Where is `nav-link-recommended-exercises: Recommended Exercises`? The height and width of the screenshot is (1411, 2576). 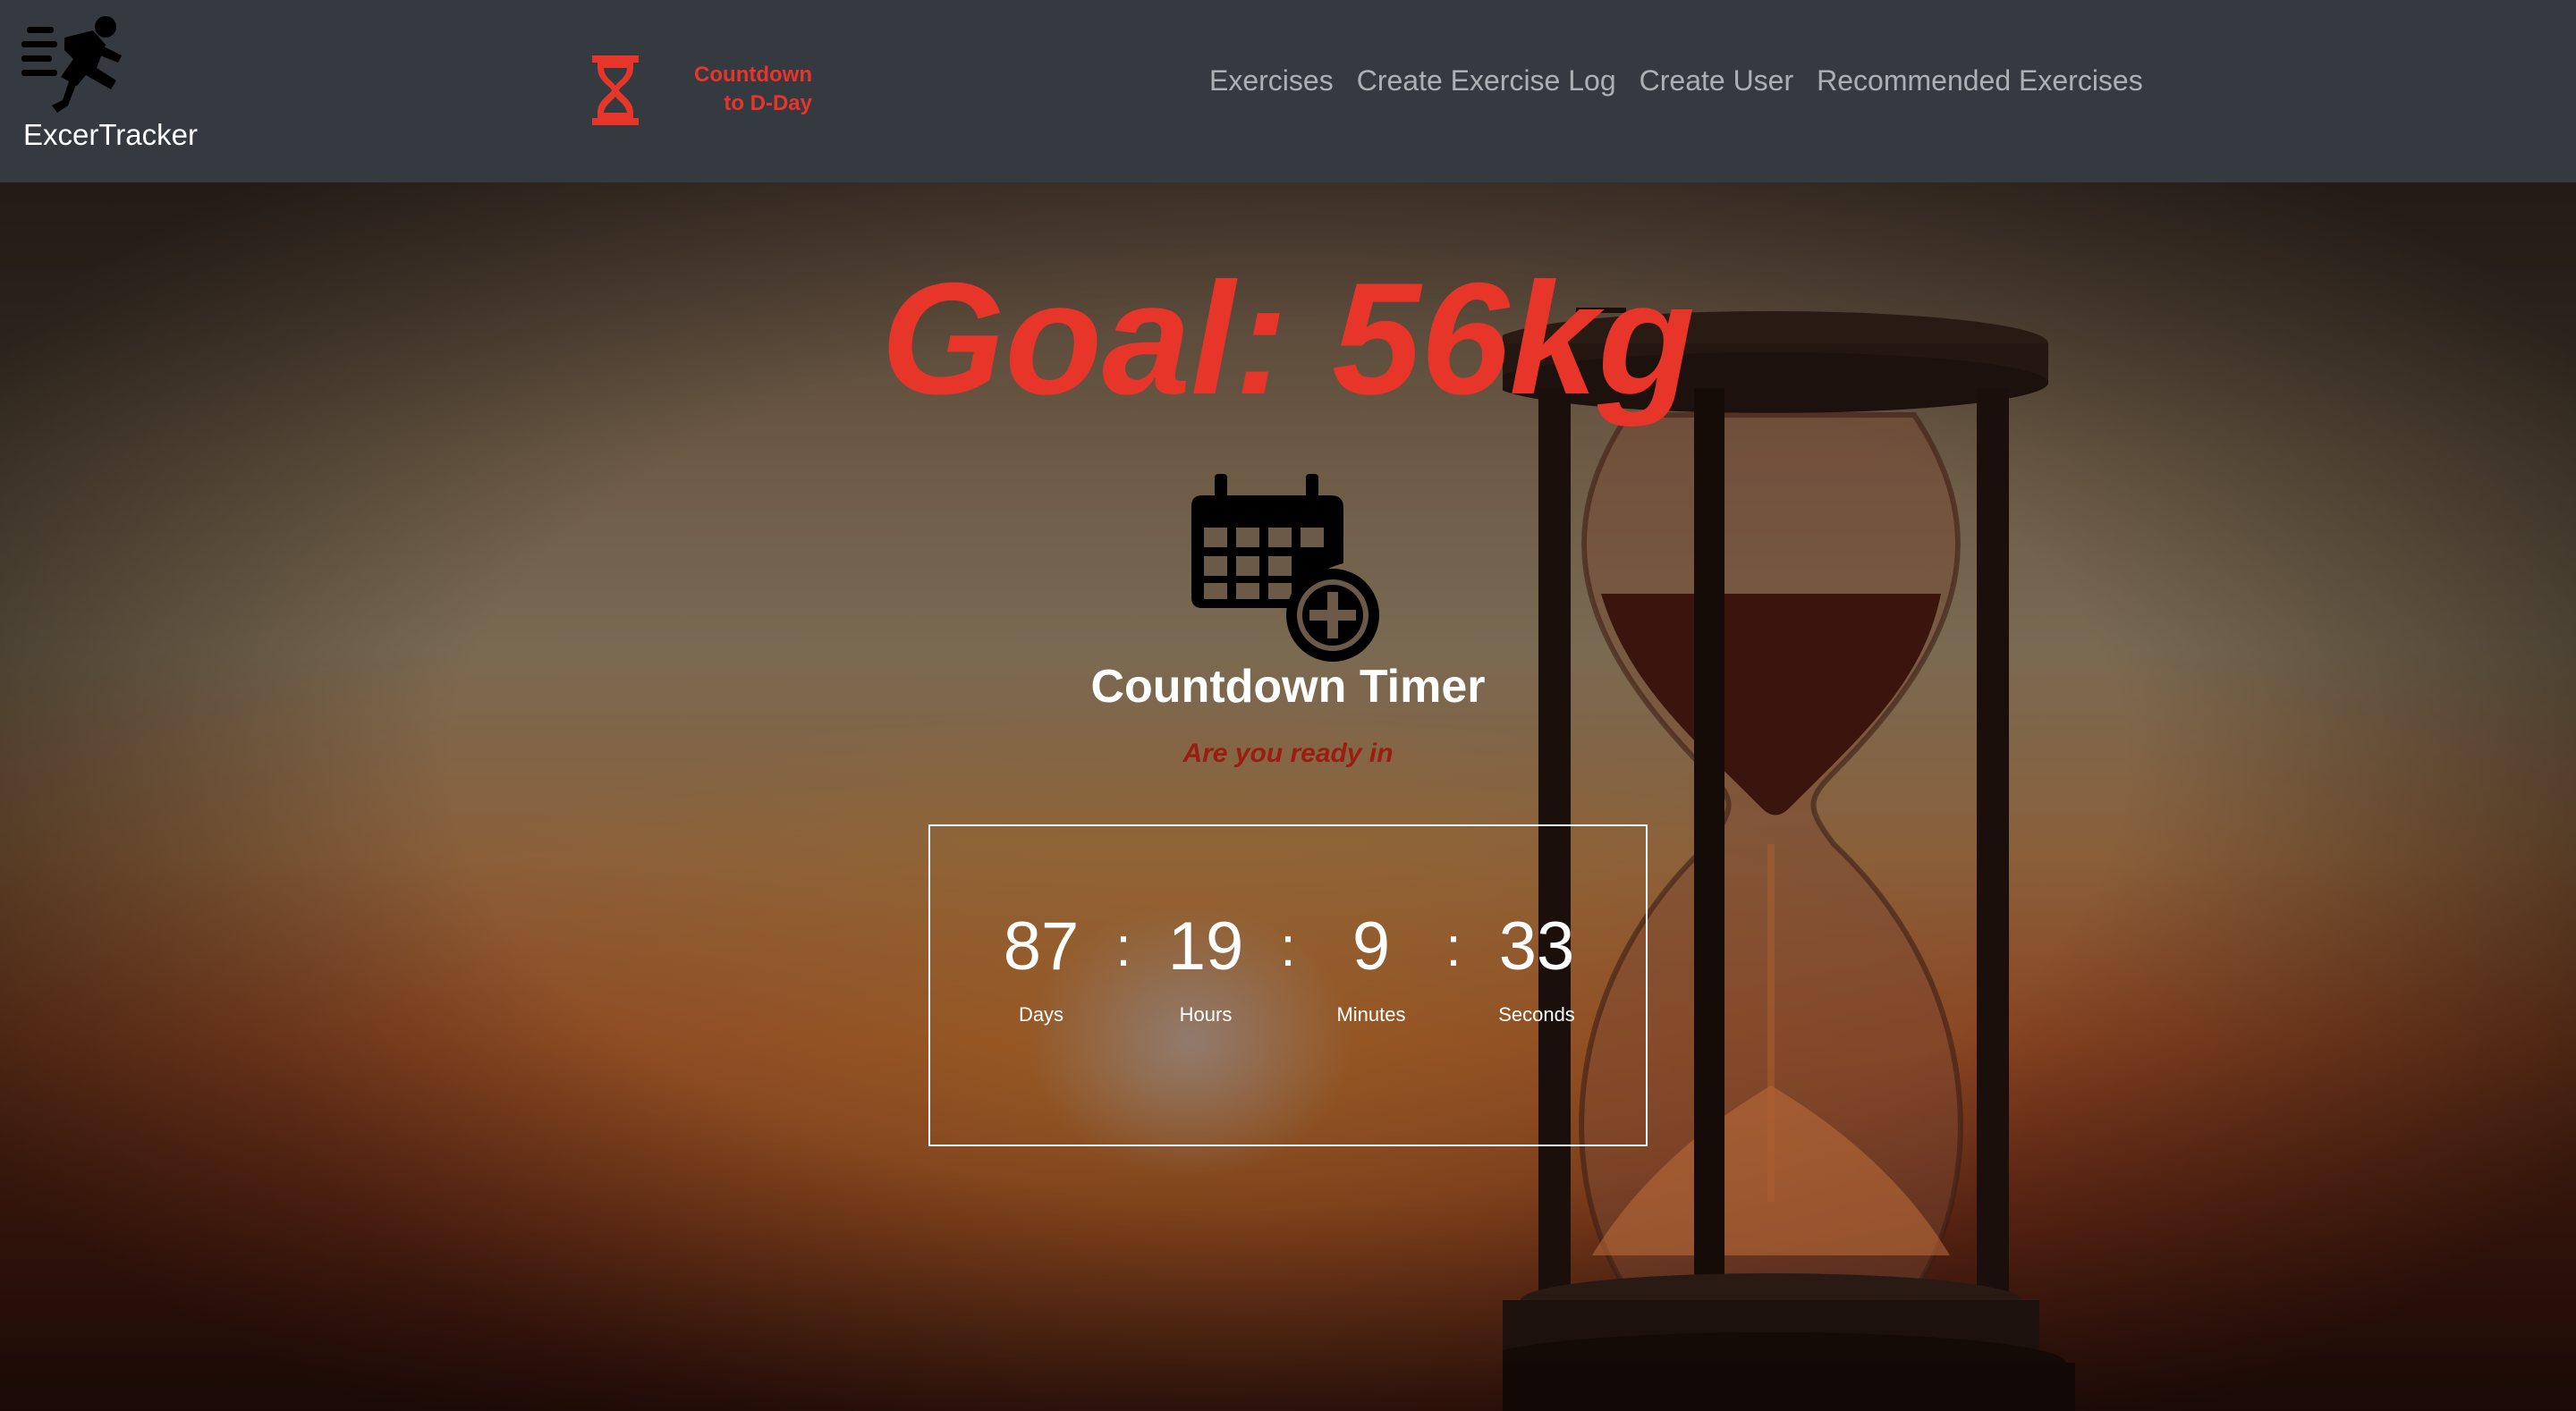 nav-link-recommended-exercises: Recommended Exercises is located at coordinates (1980, 80).